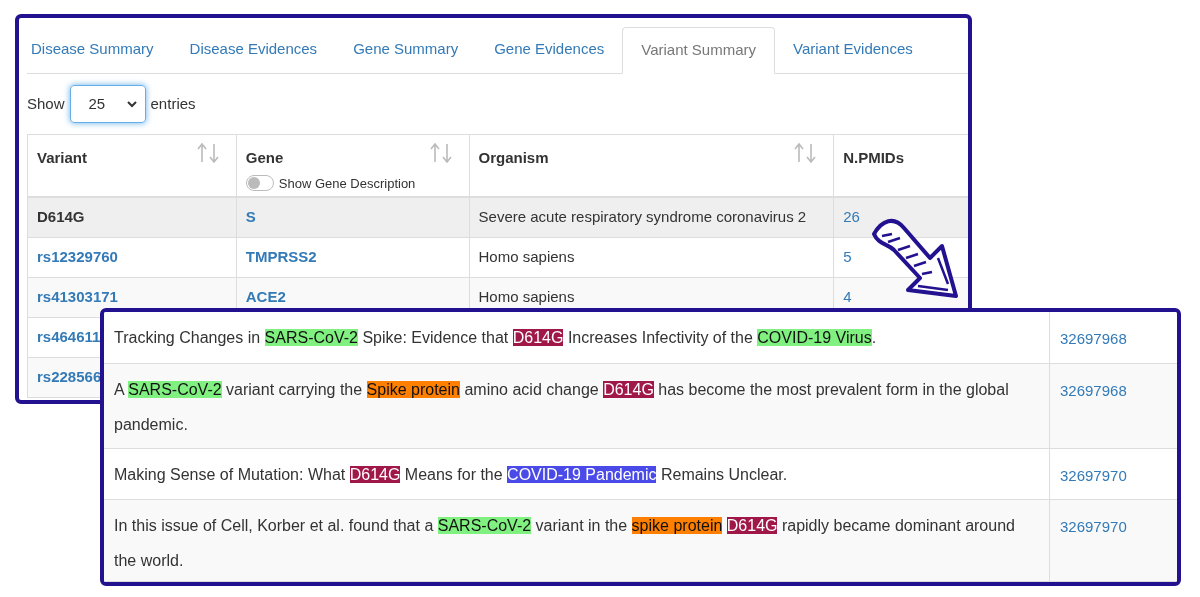 This screenshot has width=1200, height=597. What do you see at coordinates (853, 49) in the screenshot?
I see `tab: Variant Evidences` at bounding box center [853, 49].